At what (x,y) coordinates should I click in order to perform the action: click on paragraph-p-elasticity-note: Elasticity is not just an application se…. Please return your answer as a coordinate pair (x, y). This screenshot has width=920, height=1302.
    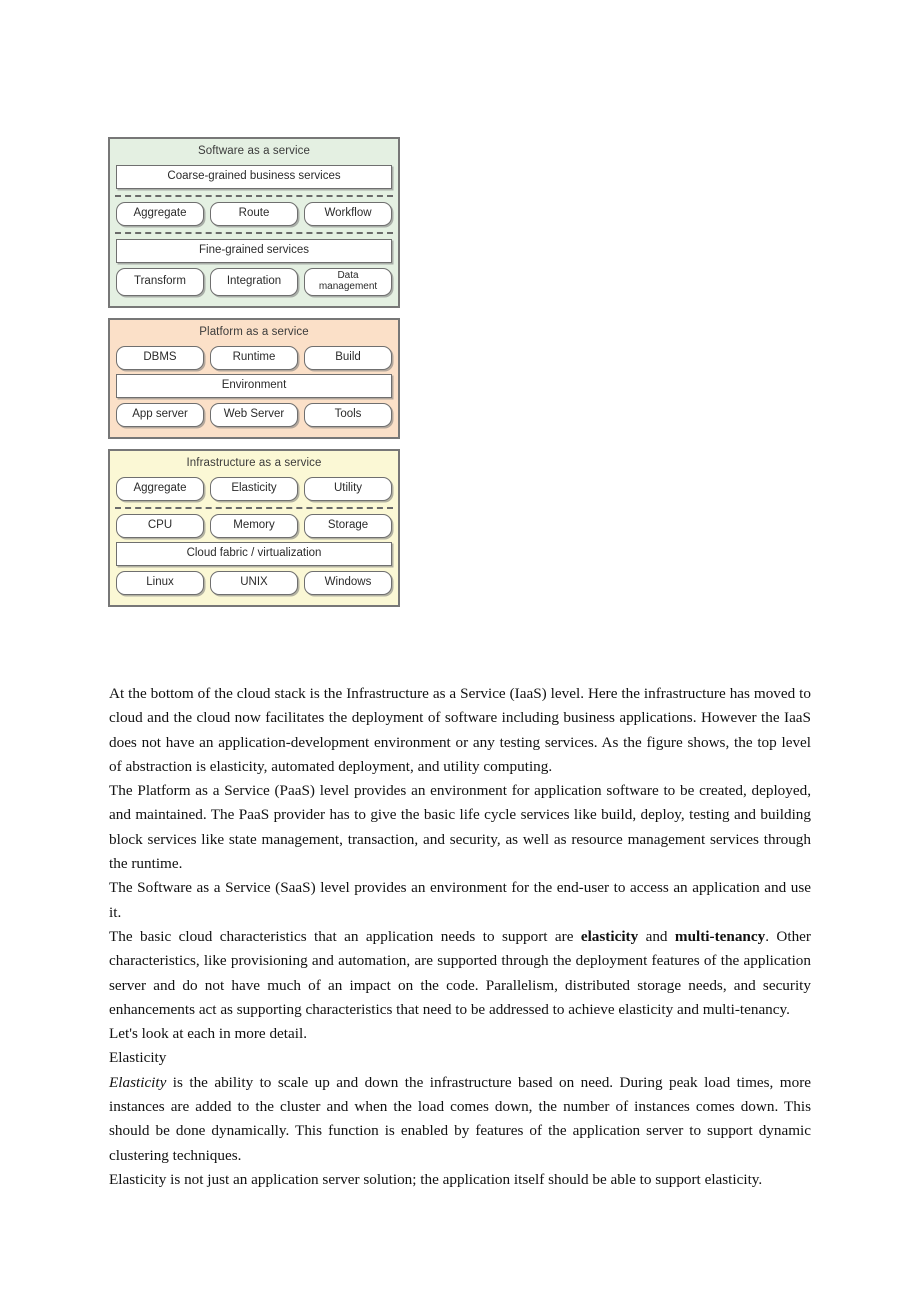
    Looking at the image, I should click on (436, 1179).